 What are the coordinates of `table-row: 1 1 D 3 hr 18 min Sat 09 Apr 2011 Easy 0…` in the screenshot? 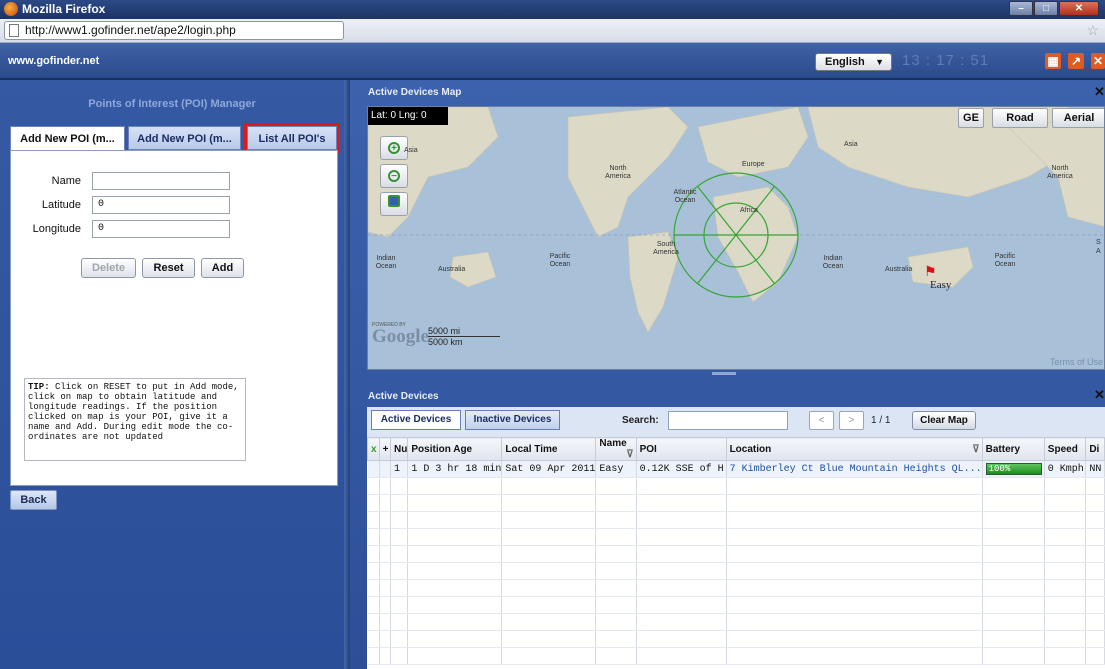 It's located at (736, 469).